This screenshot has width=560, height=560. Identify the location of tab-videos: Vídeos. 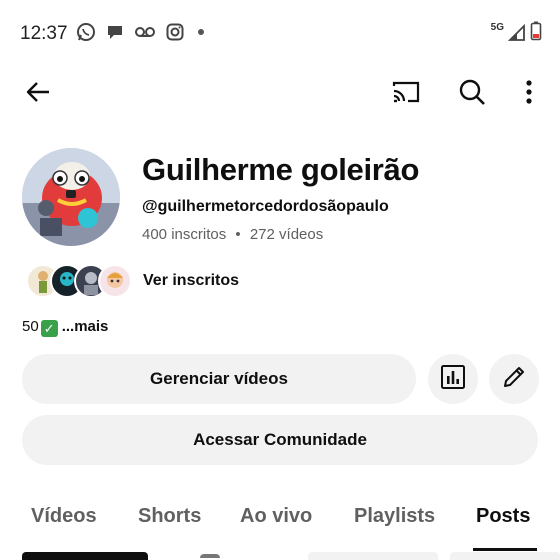
(64, 516).